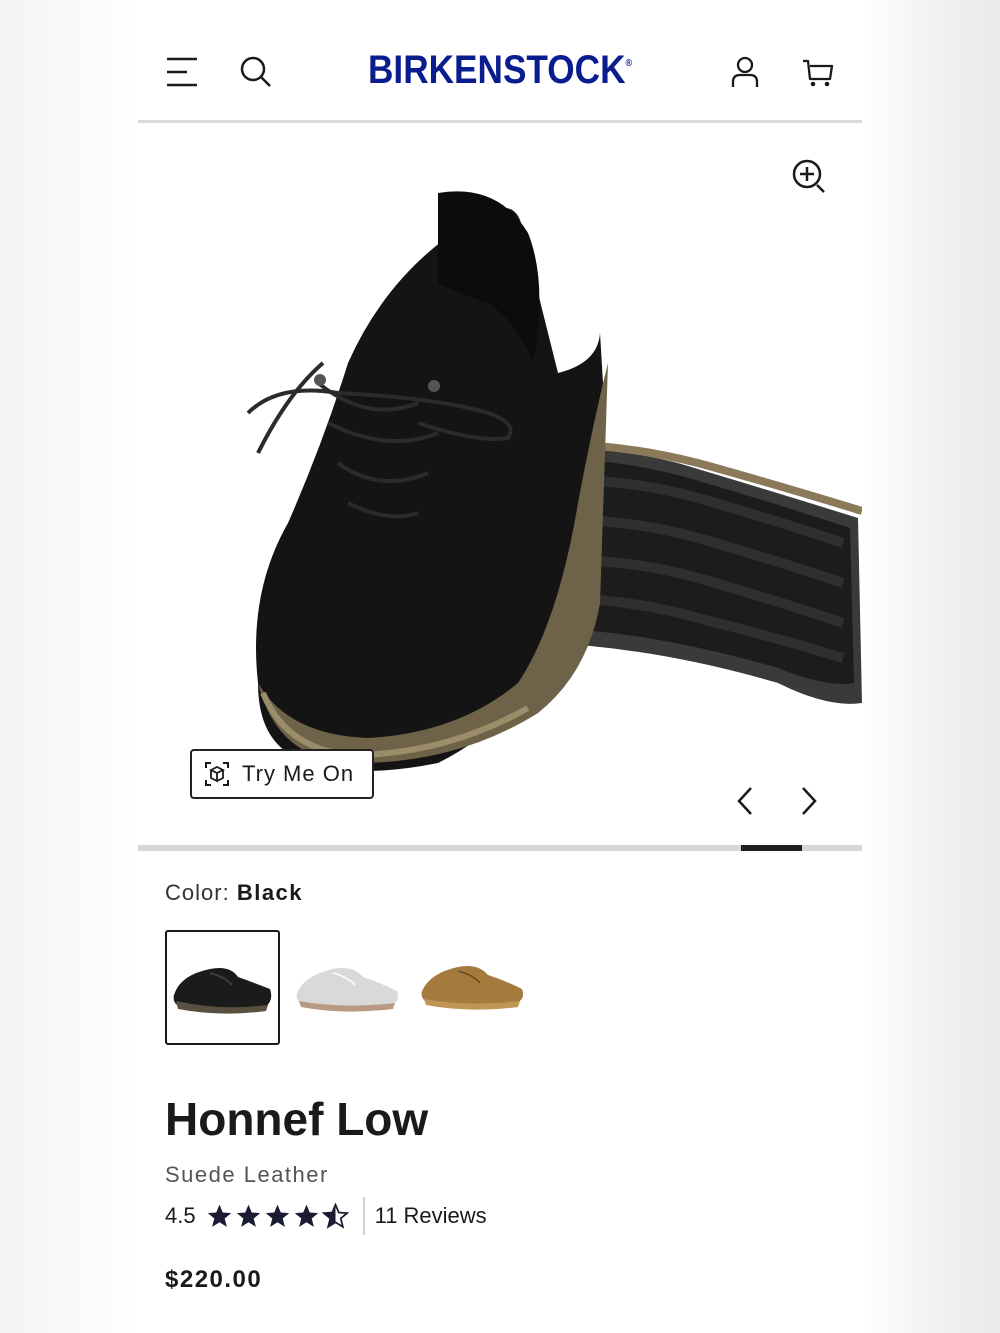 This screenshot has width=1000, height=1333. I want to click on zoom-in-icon, so click(810, 177).